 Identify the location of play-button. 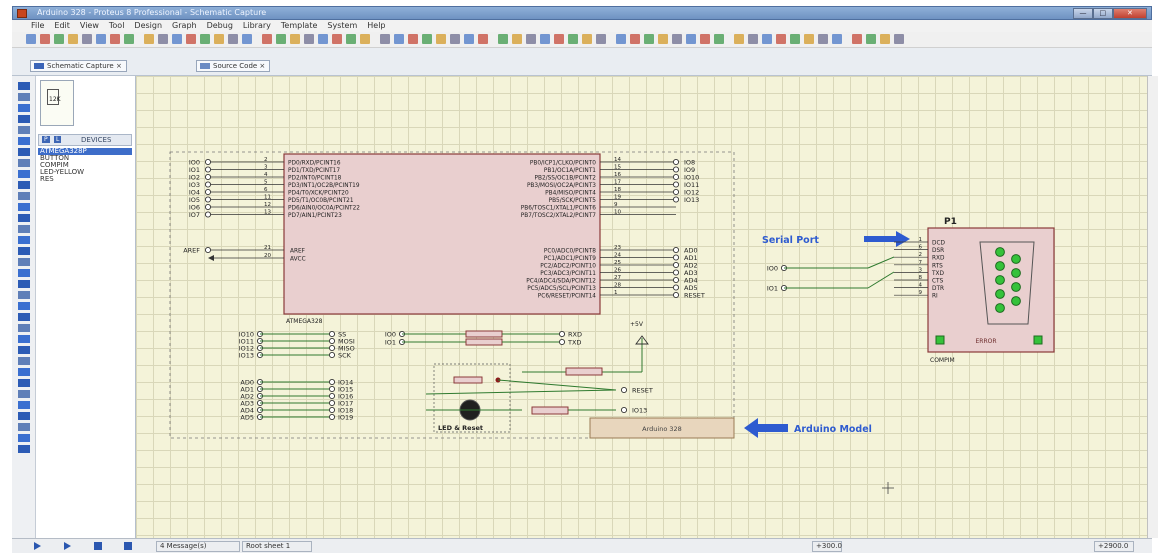
(37, 546).